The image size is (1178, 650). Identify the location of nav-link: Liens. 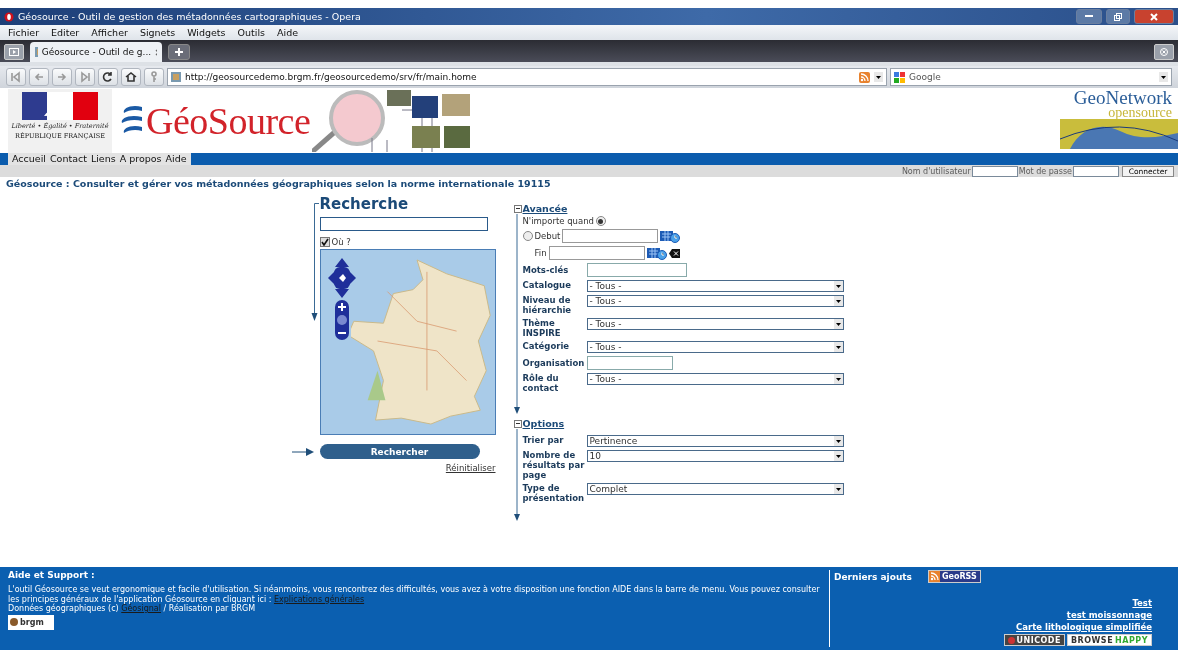
(103, 159).